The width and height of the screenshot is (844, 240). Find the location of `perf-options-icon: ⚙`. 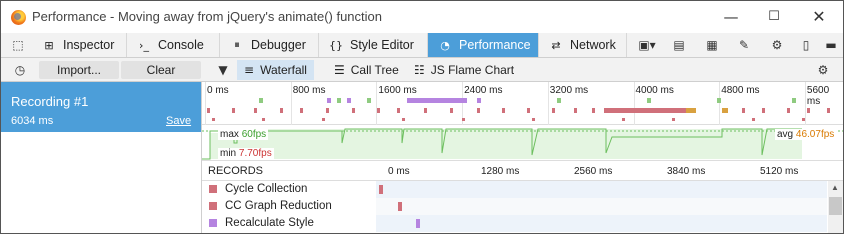

perf-options-icon: ⚙ is located at coordinates (823, 70).